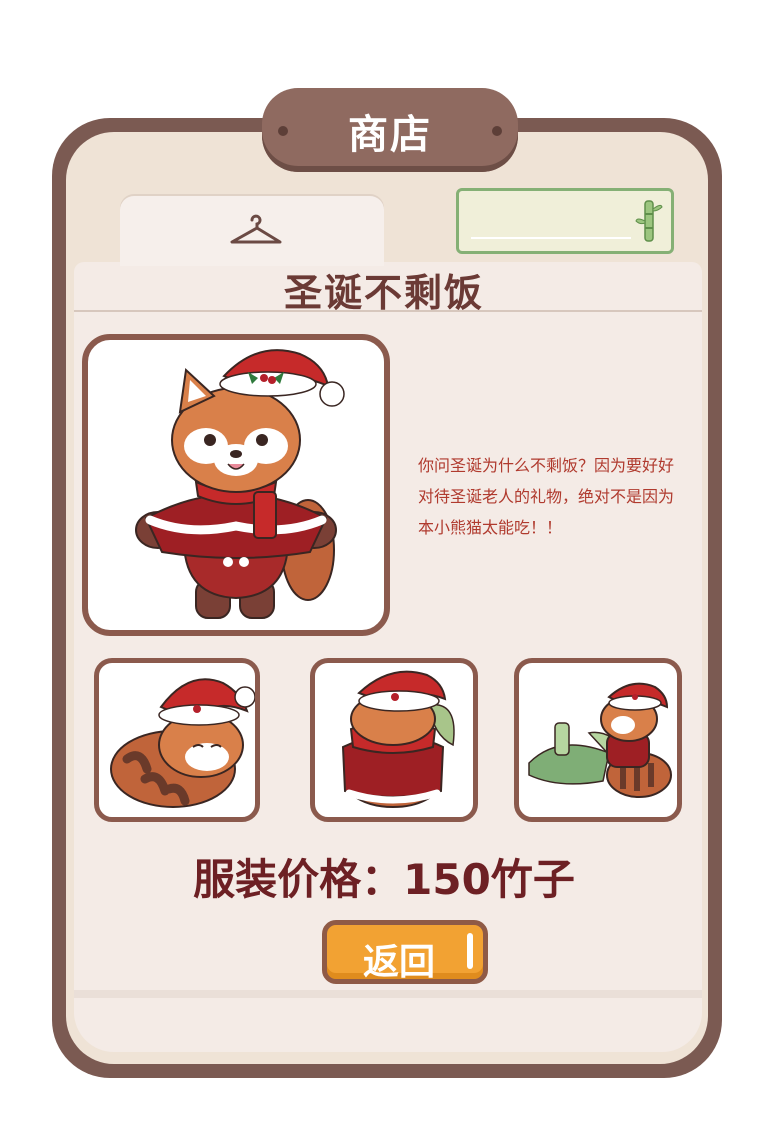 This screenshot has height=1138, width=768. I want to click on title-divider, so click(388, 311).